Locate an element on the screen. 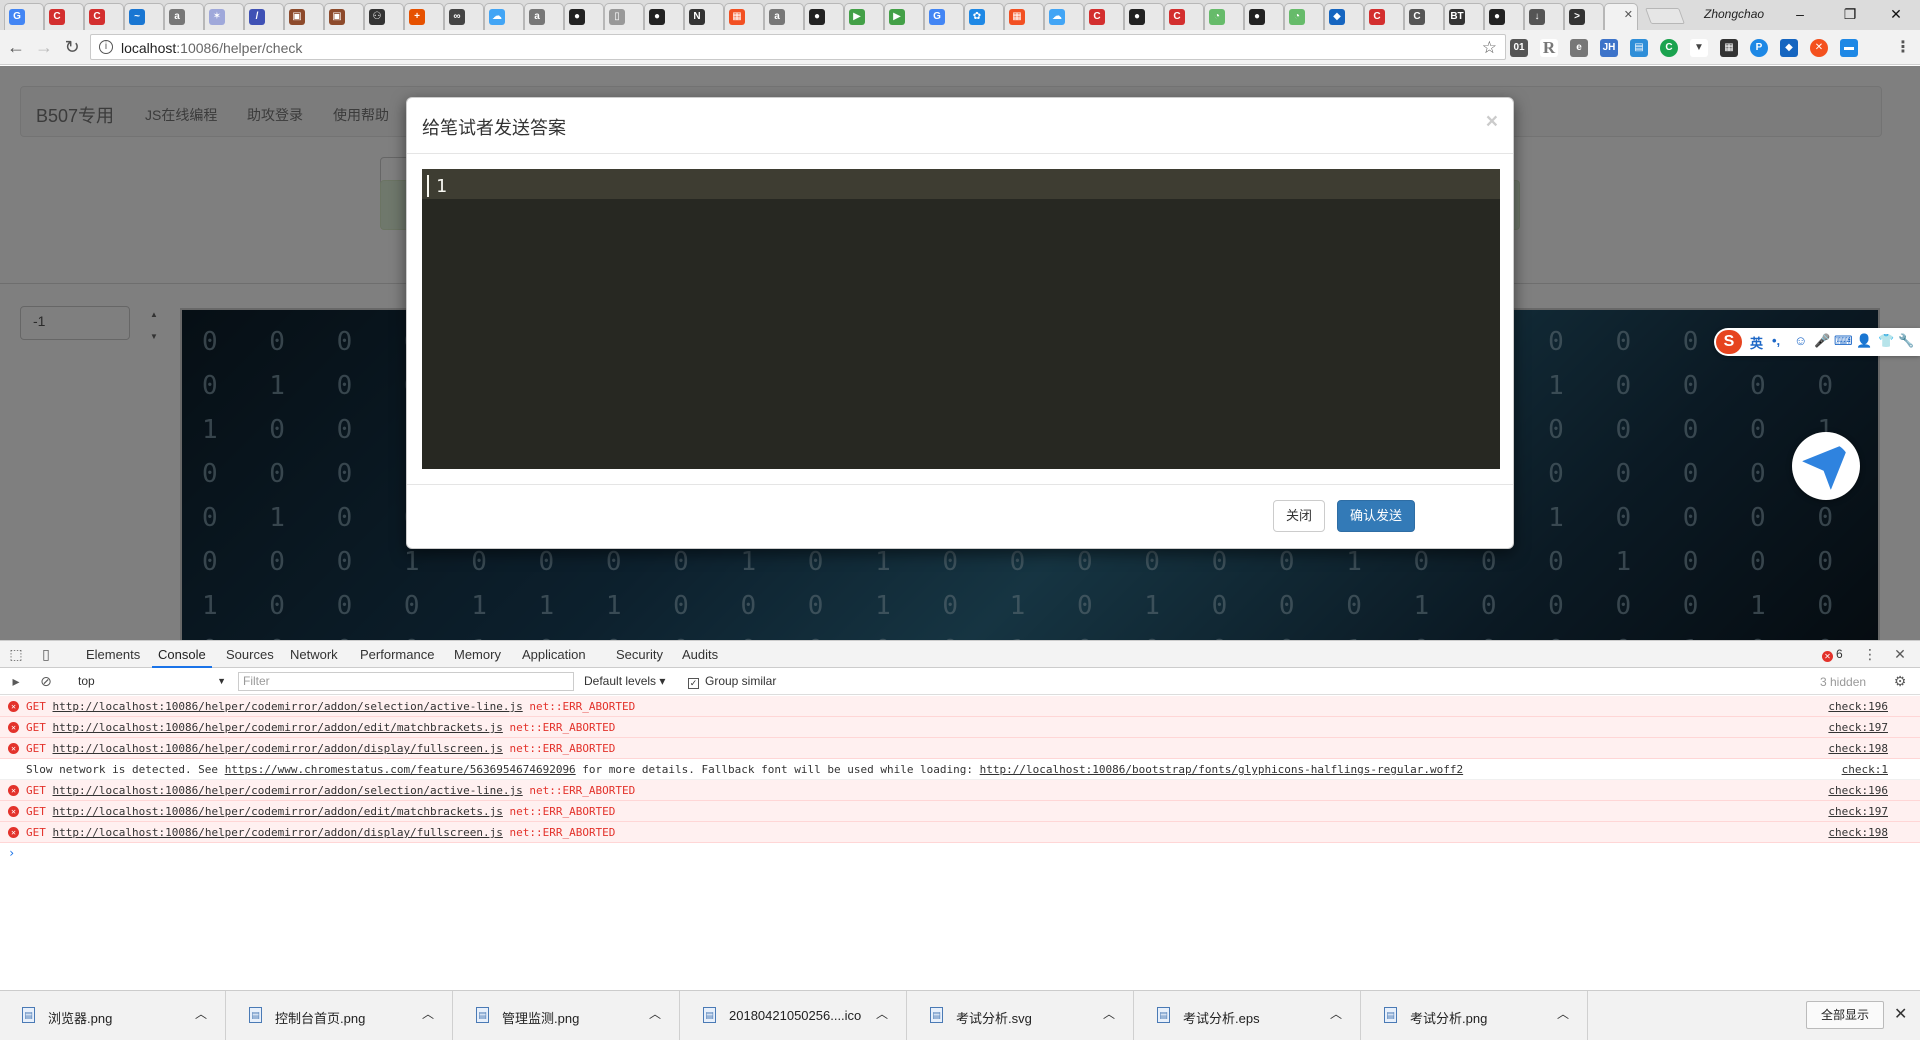  browser-tab: ↓ is located at coordinates (1544, 16).